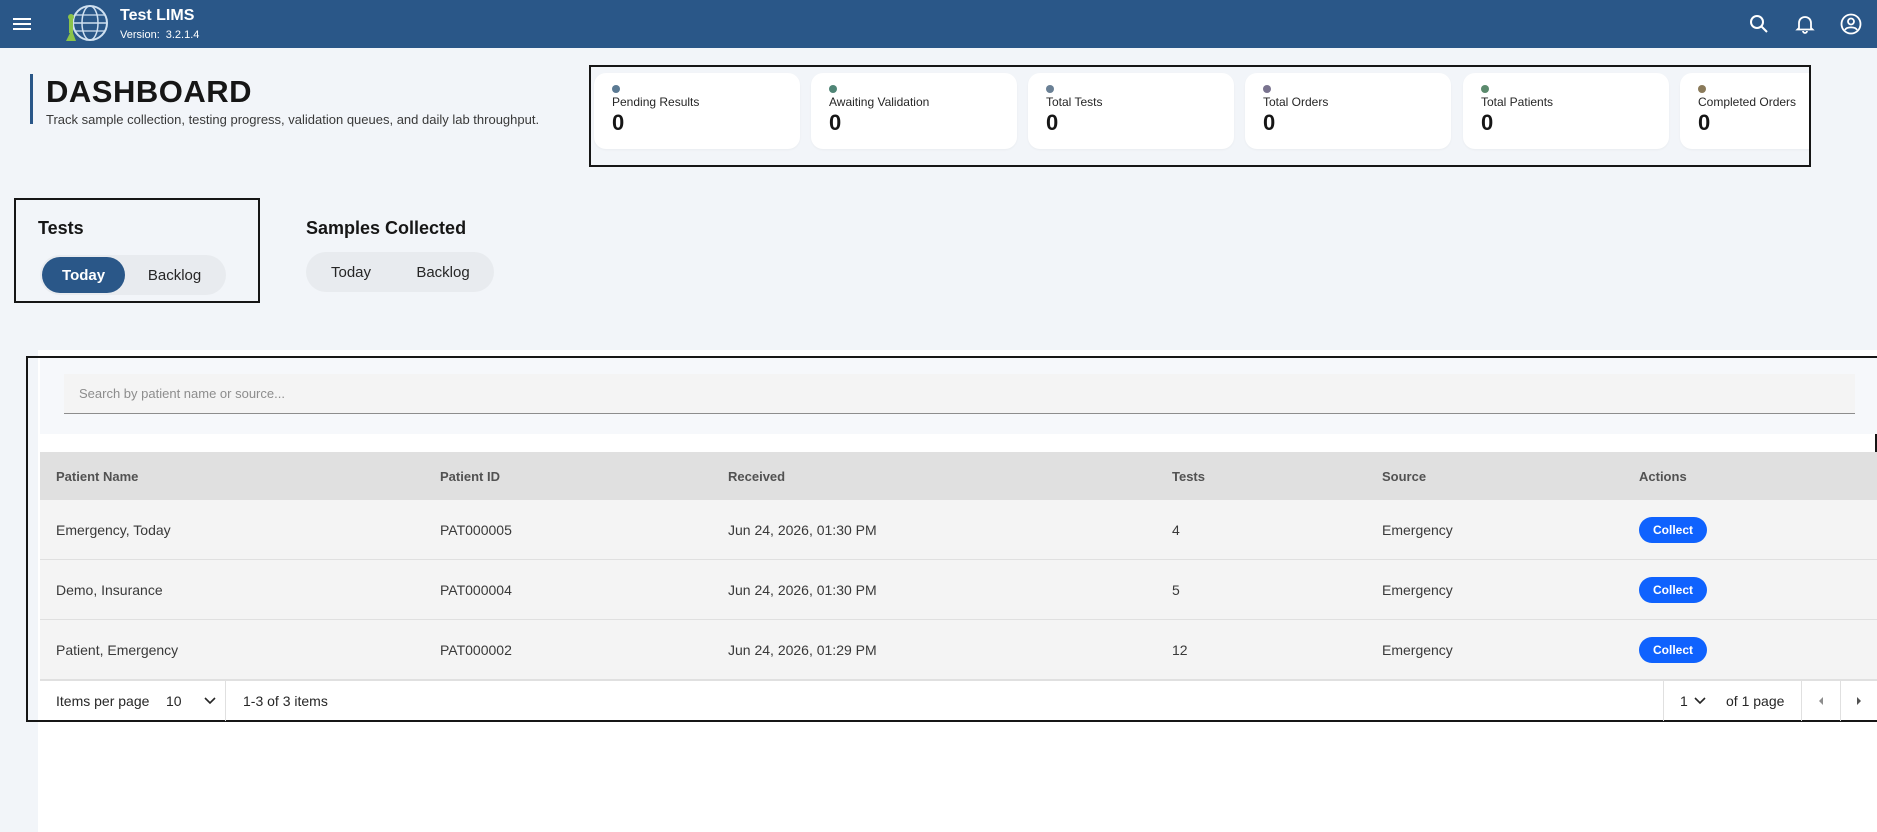  Describe the element at coordinates (191, 701) in the screenshot. I see `items-per-page-select: 10` at that location.